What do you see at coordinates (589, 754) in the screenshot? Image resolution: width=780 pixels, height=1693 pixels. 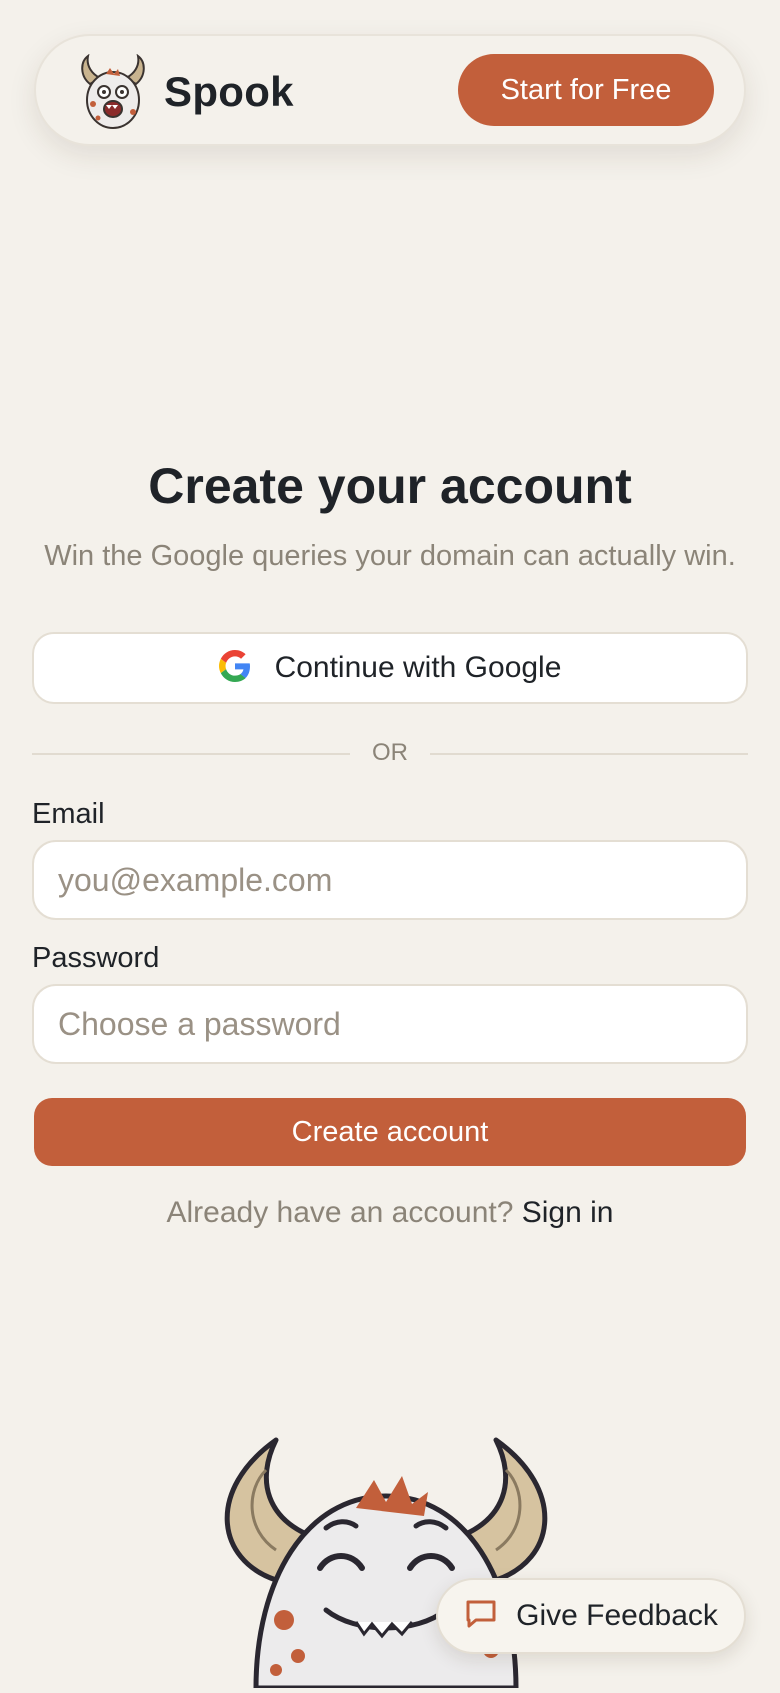 I see `divider-line-right` at bounding box center [589, 754].